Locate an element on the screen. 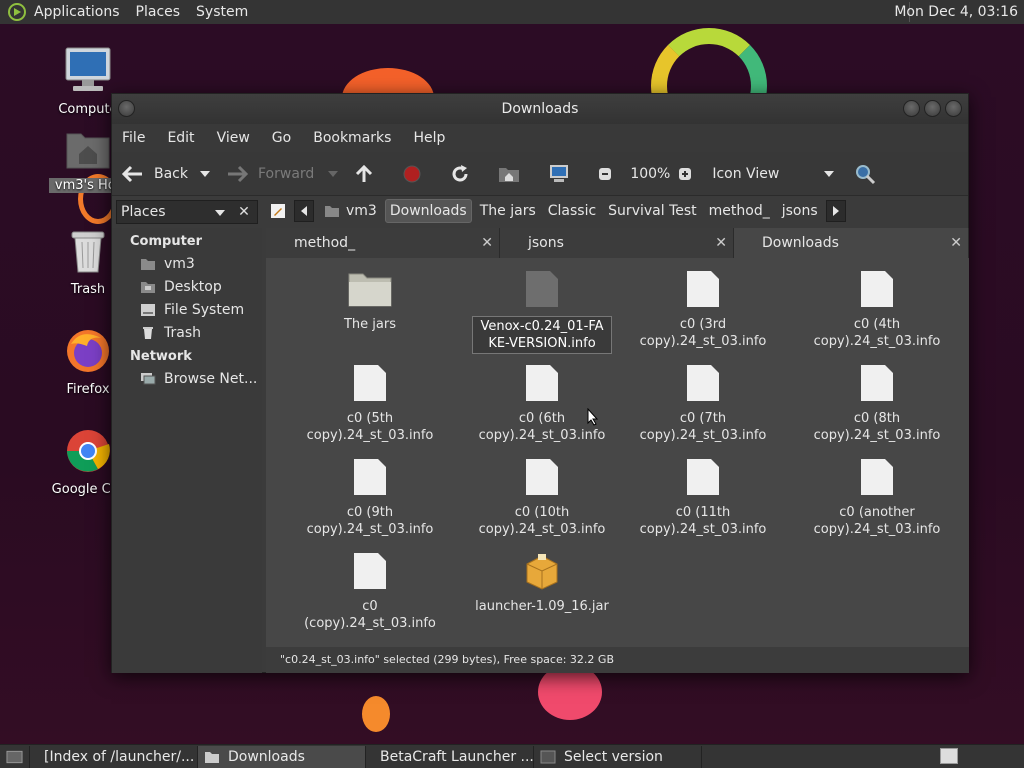 The width and height of the screenshot is (1024, 768). firefox-icon is located at coordinates (88, 351).